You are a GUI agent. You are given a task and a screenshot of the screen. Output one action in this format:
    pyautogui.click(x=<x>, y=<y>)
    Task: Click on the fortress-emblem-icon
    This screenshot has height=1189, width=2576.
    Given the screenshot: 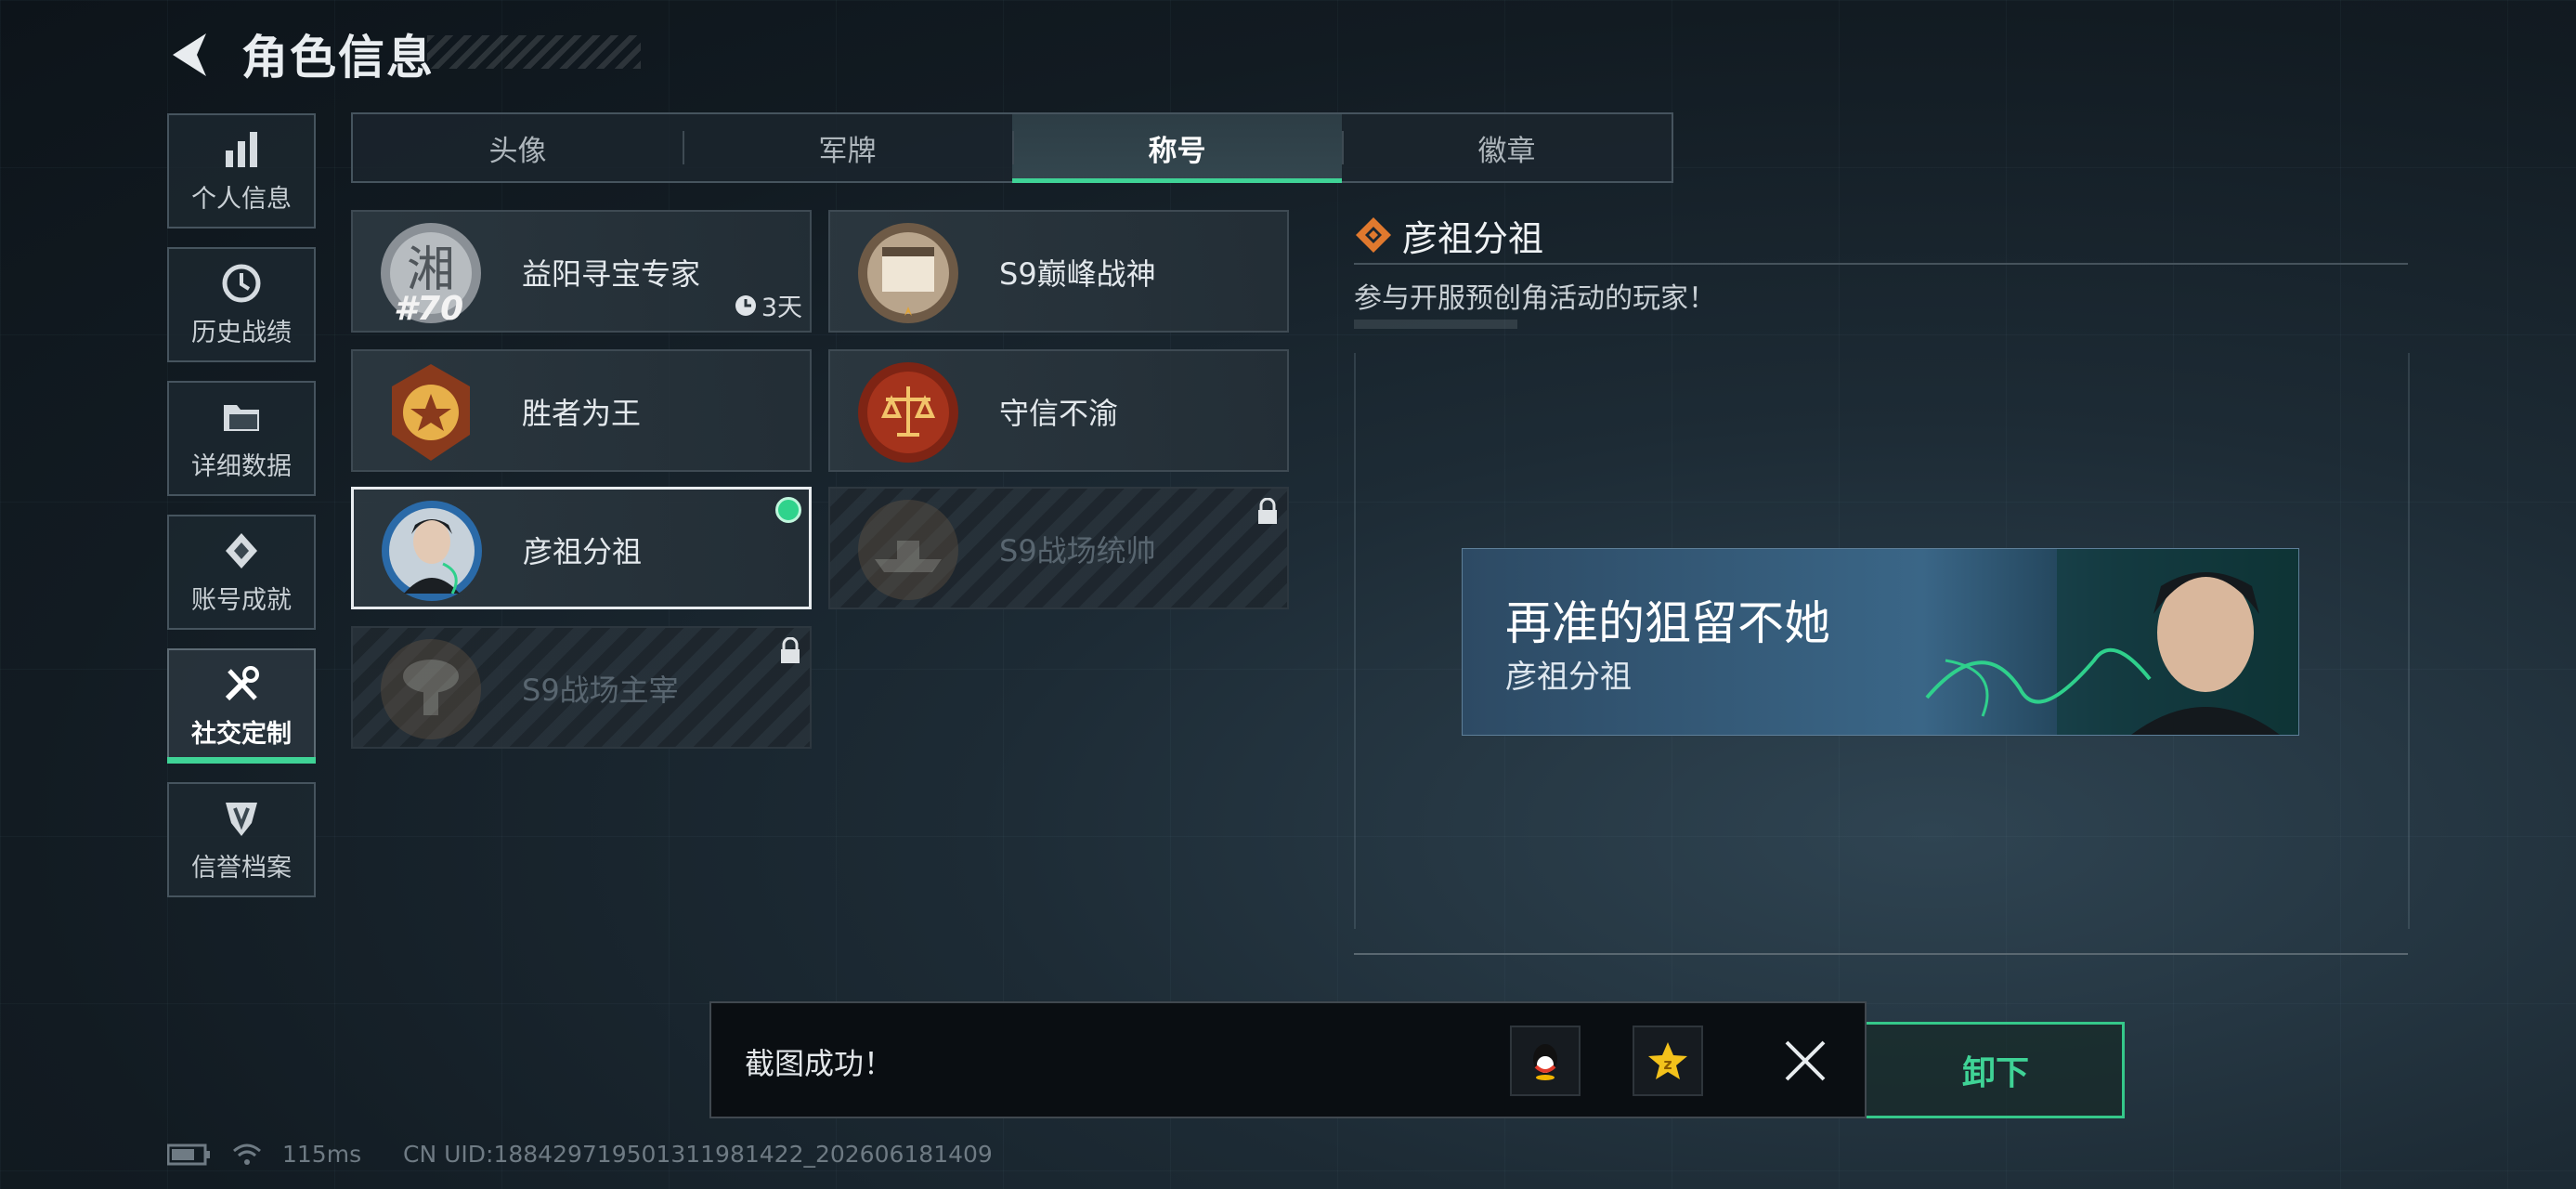 What is the action you would take?
    pyautogui.click(x=908, y=273)
    